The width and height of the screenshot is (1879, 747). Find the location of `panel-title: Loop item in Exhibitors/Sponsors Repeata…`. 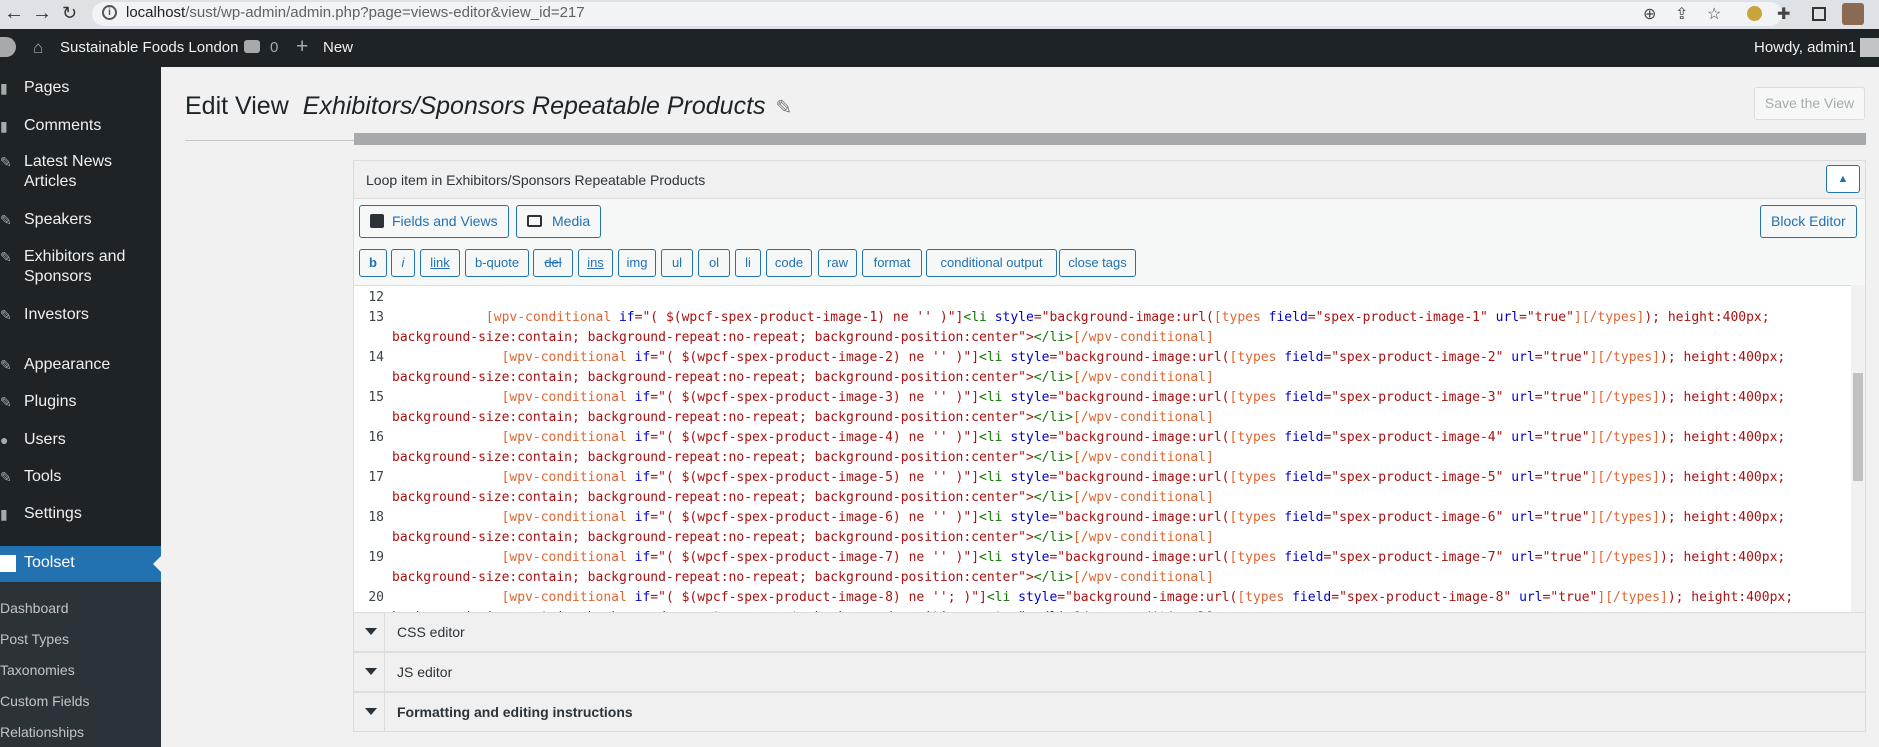

panel-title: Loop item in Exhibitors/Sponsors Repeata… is located at coordinates (536, 180).